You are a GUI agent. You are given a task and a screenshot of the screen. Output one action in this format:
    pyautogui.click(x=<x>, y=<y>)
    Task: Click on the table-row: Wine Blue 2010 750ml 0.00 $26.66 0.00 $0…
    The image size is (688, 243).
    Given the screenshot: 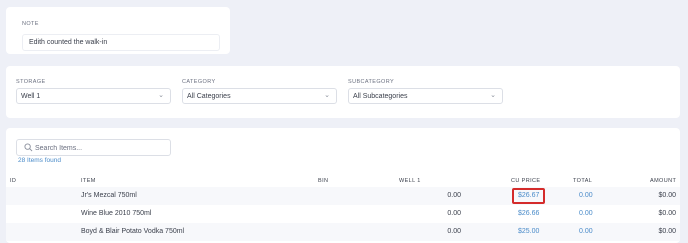 What is the action you would take?
    pyautogui.click(x=343, y=214)
    